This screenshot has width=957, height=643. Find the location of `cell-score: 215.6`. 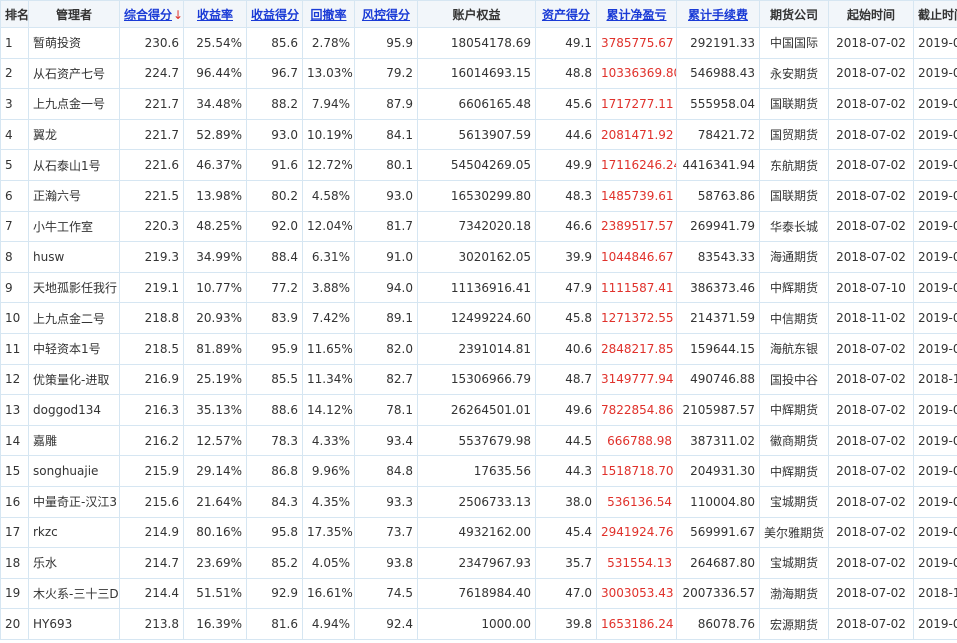

cell-score: 215.6 is located at coordinates (151, 501).